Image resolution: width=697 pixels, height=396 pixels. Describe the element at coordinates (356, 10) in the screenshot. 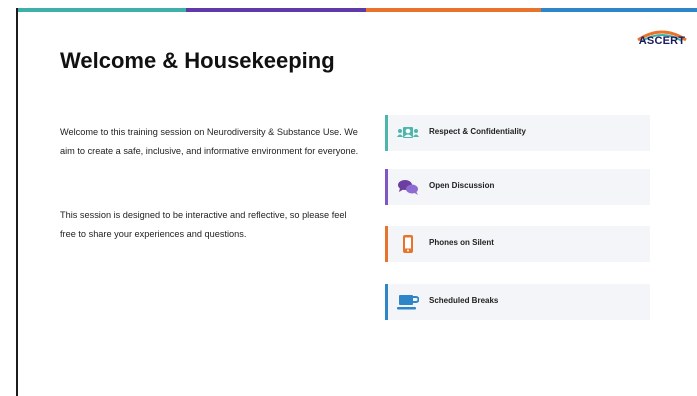

I see `top-accent-bar` at that location.